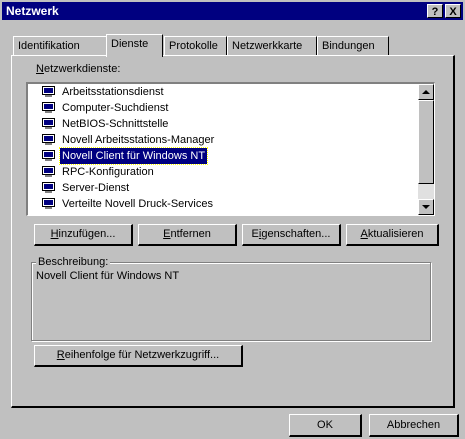  I want to click on tab-label: Dienste, so click(130, 44).